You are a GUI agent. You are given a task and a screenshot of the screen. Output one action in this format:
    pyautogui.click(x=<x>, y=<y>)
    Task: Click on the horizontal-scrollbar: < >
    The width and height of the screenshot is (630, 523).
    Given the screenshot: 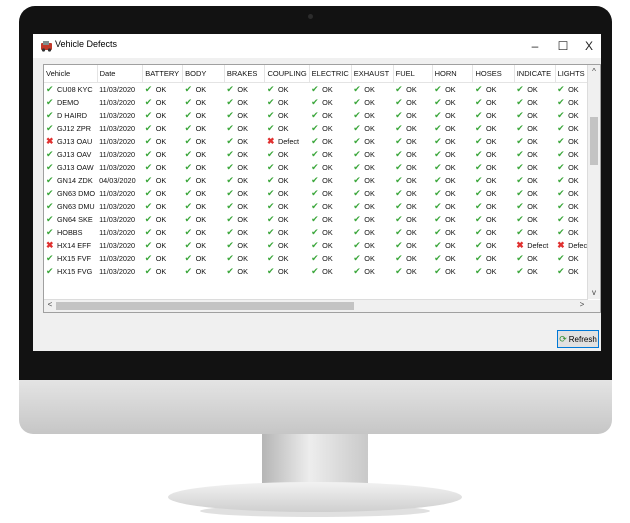 What is the action you would take?
    pyautogui.click(x=316, y=305)
    